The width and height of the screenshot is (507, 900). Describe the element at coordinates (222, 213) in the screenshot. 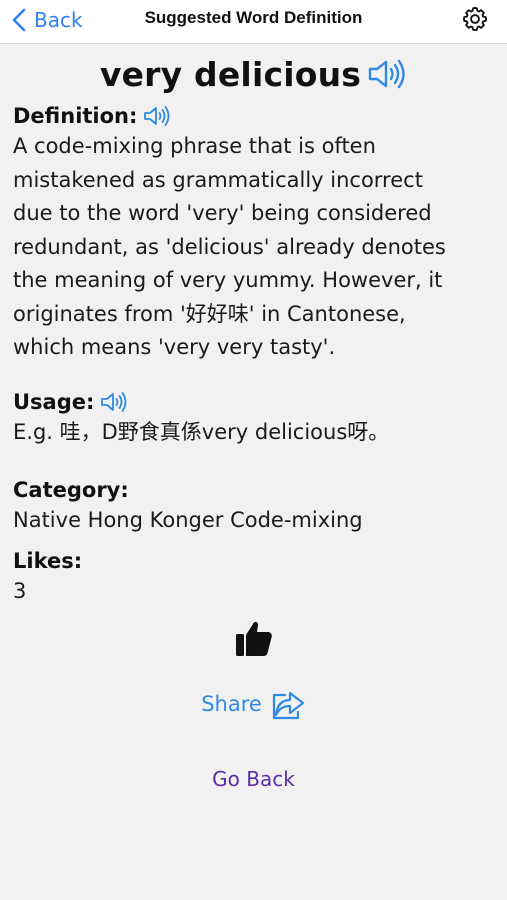

I see `definition-line: due to the word 'very' being considered` at that location.